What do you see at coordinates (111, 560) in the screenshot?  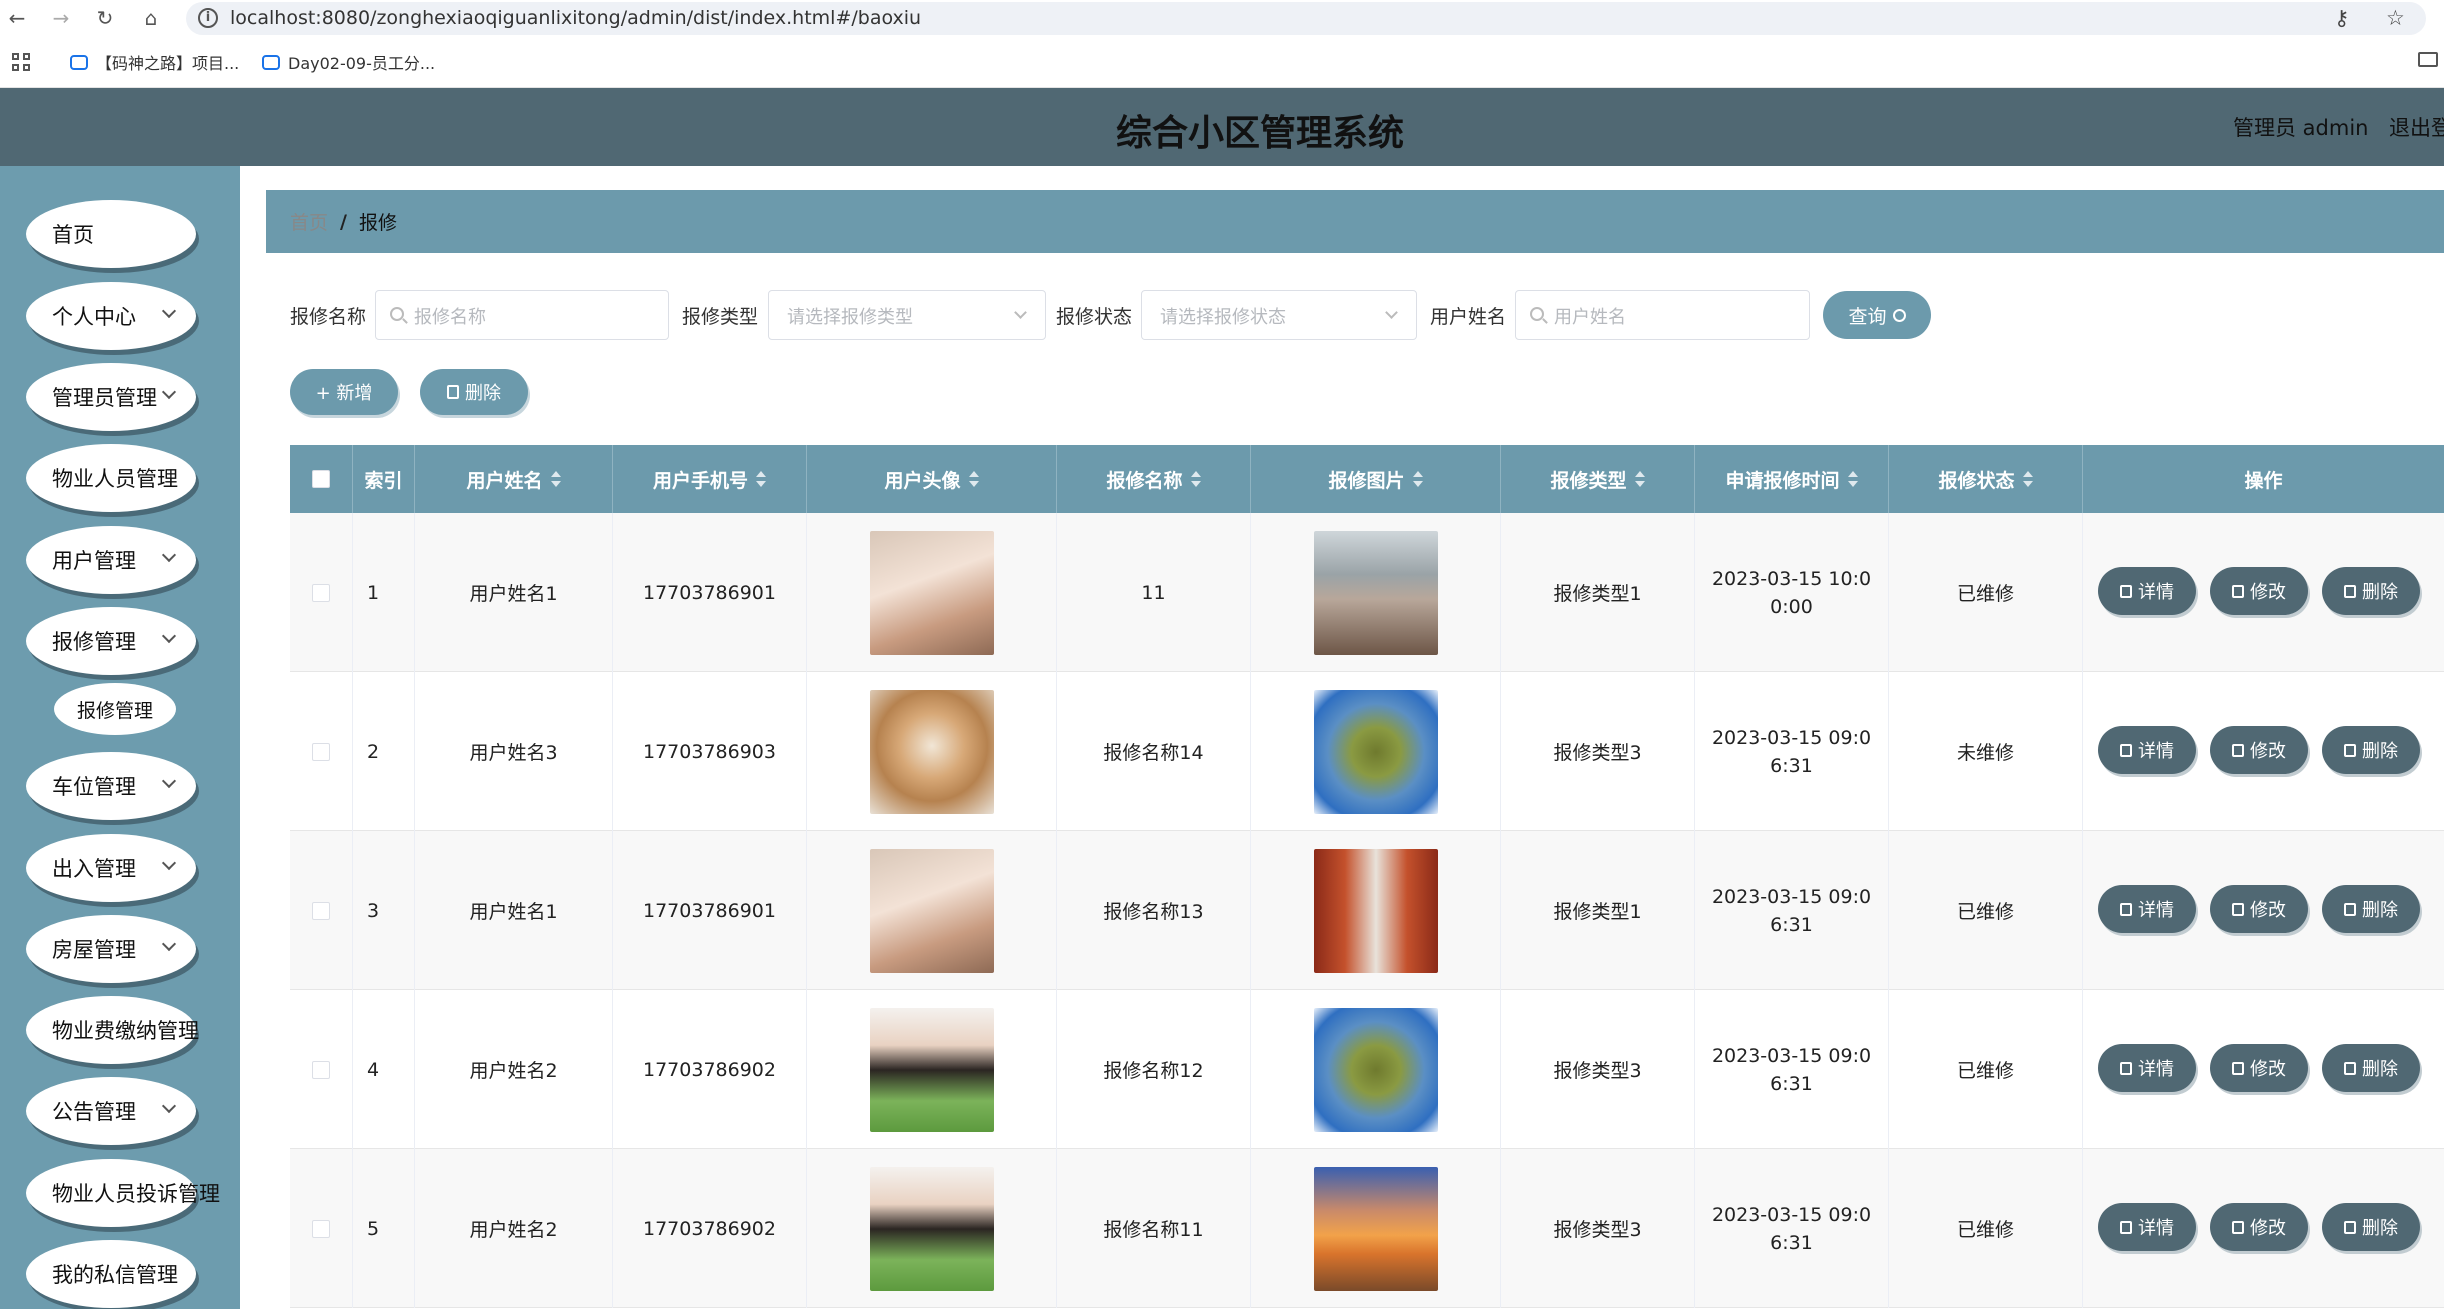 I see `sidebar-item-users: 用户管理` at bounding box center [111, 560].